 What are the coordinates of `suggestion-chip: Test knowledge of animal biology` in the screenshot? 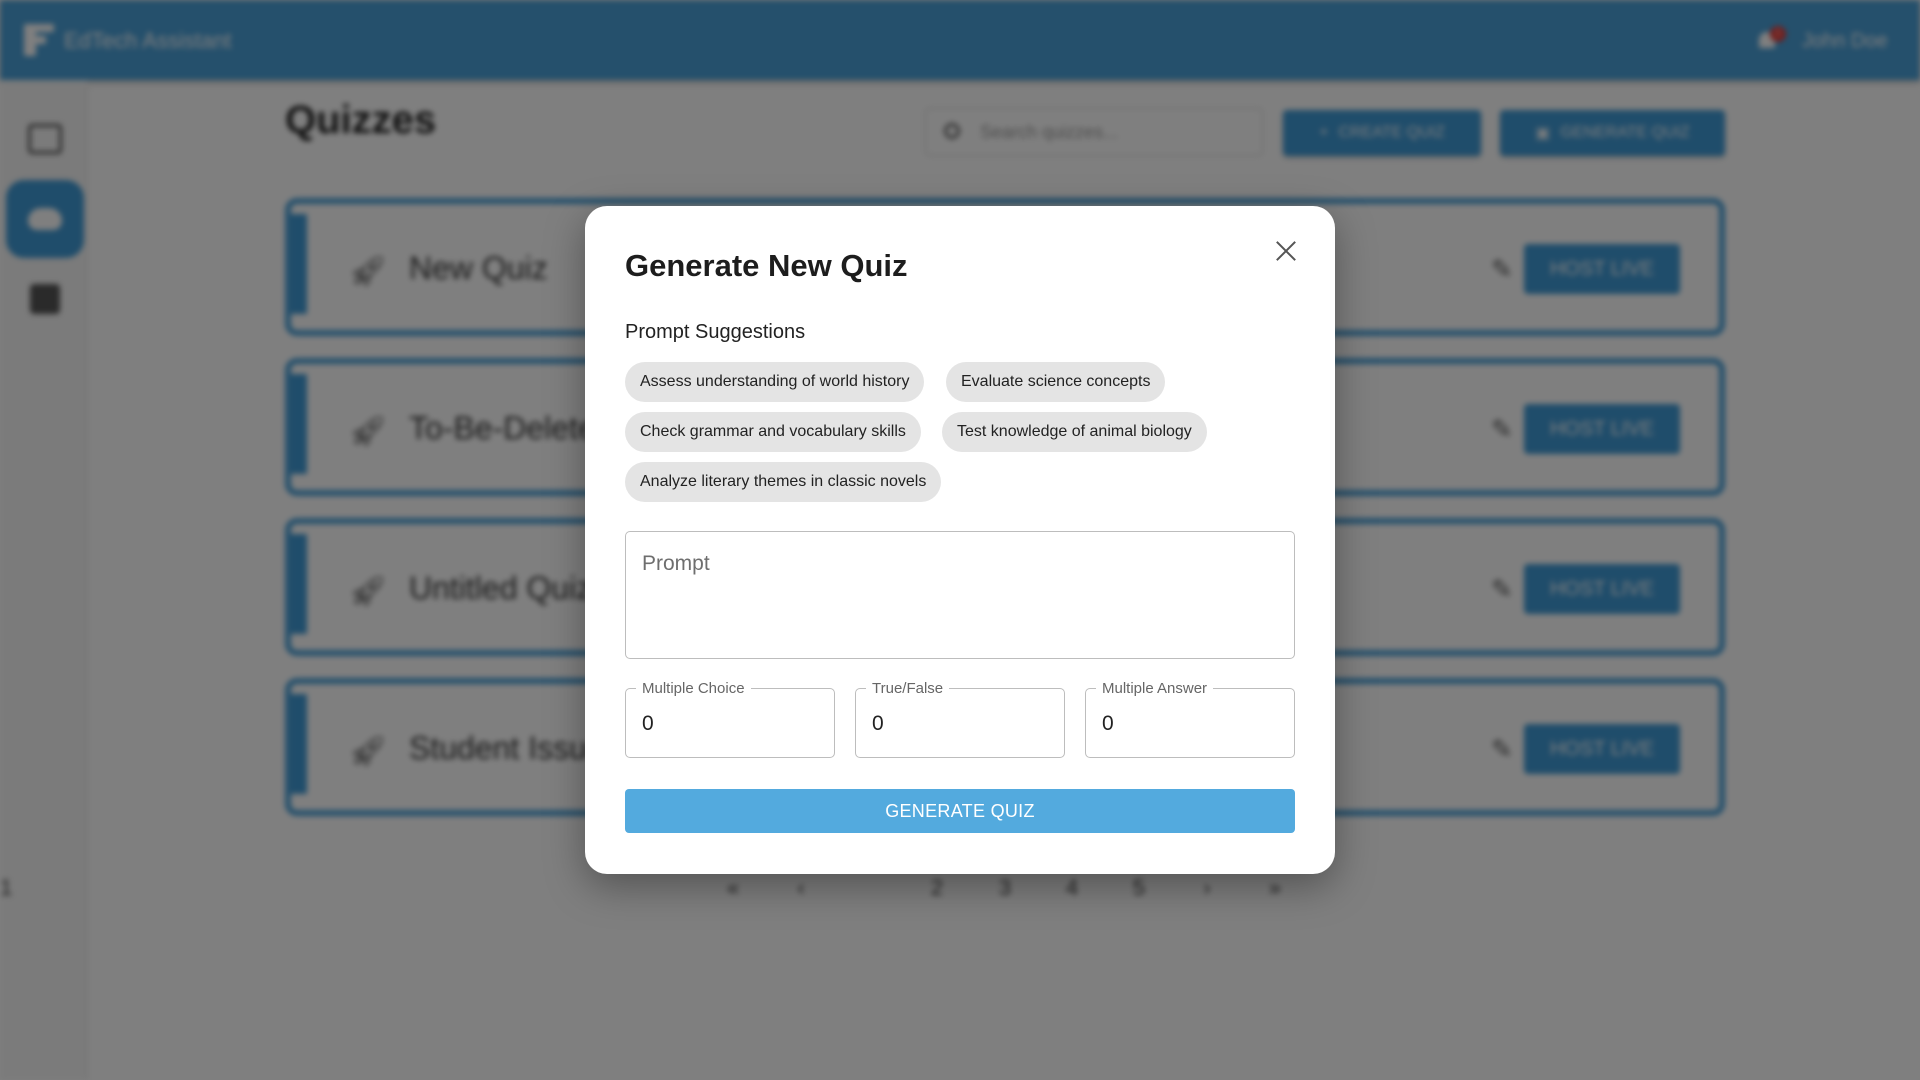 It's located at (1074, 432).